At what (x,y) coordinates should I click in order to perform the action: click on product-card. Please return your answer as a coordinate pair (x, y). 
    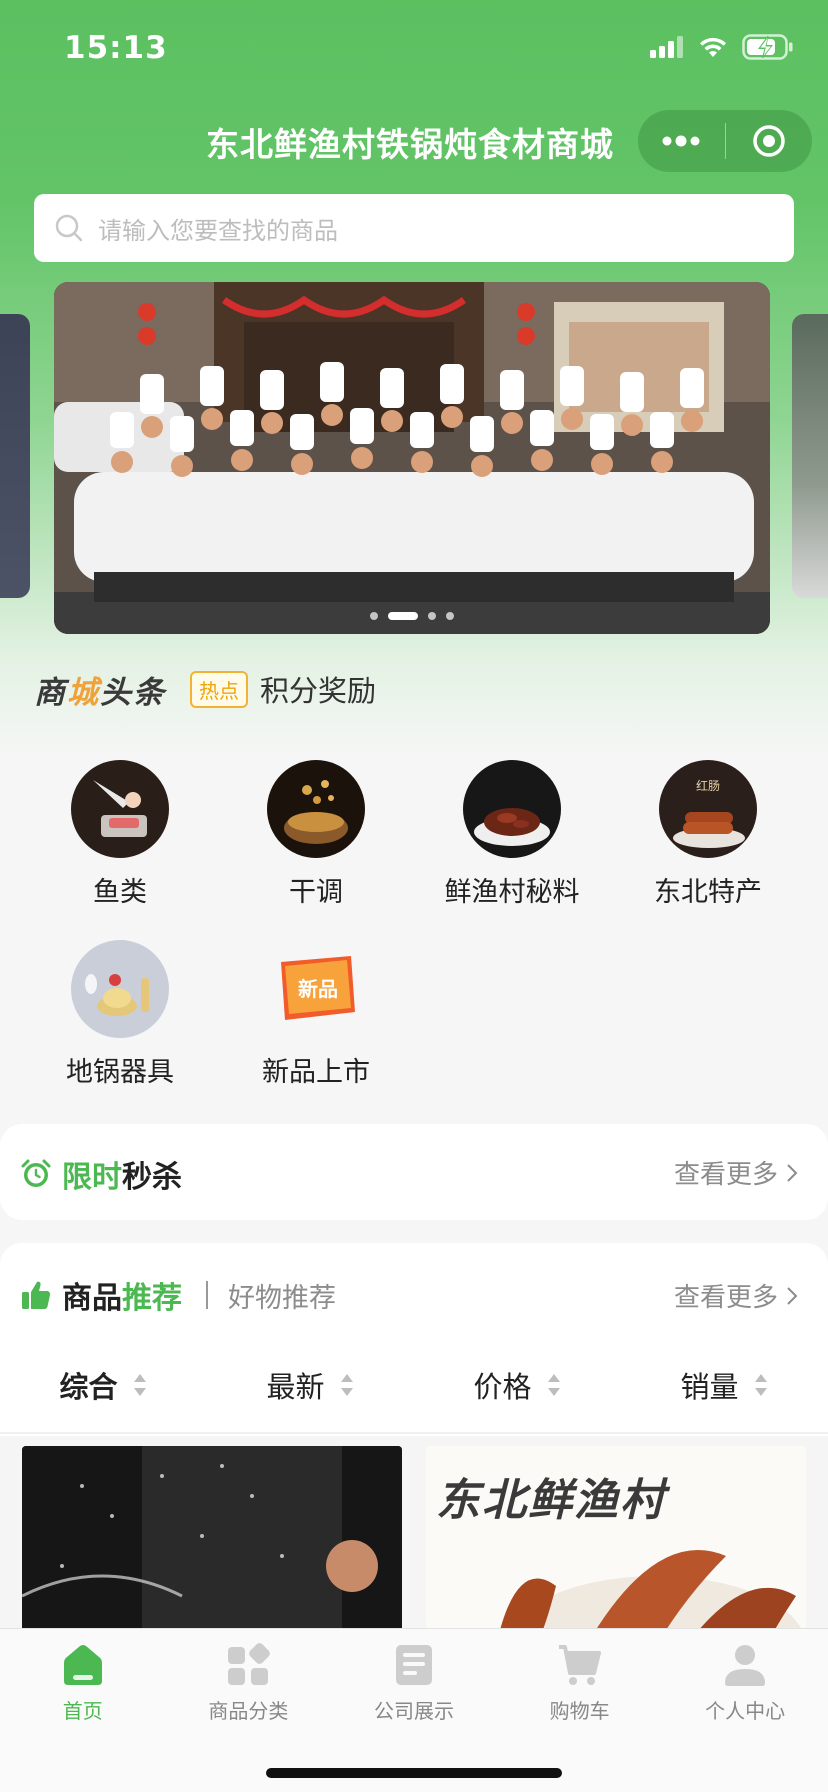
    Looking at the image, I should click on (212, 1546).